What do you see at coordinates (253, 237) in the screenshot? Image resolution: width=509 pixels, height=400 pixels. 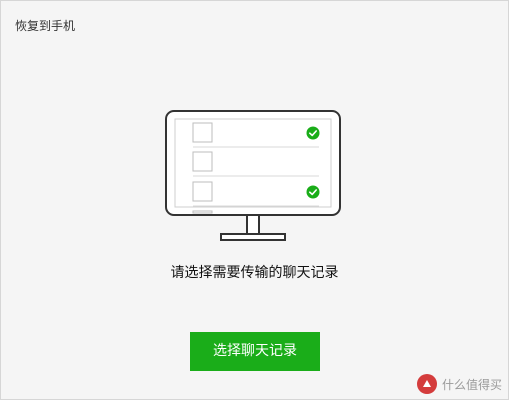 I see `monitor-stand` at bounding box center [253, 237].